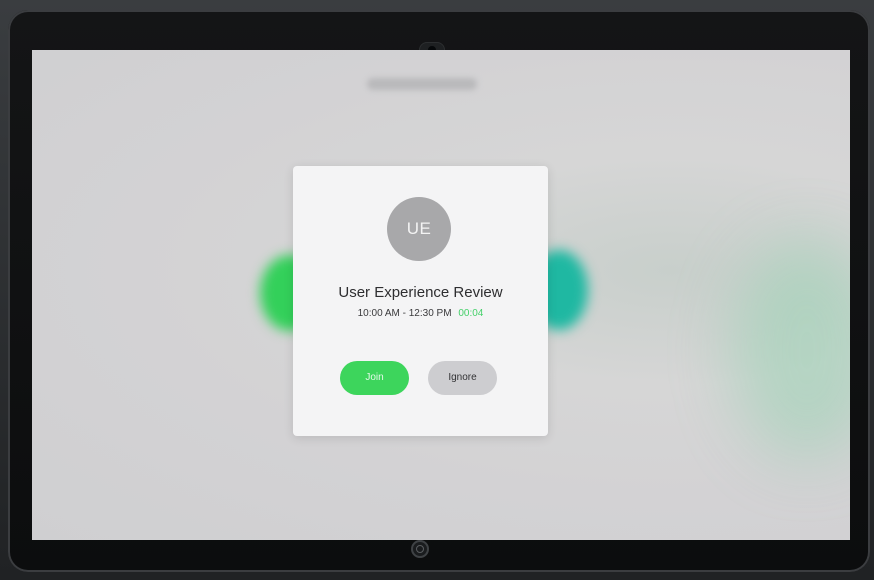 This screenshot has height=580, width=874. I want to click on join-button: Join, so click(374, 378).